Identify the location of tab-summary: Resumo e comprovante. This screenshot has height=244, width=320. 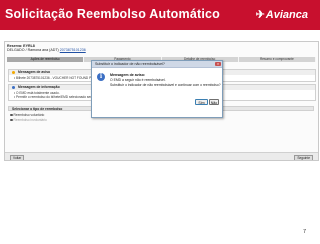
(277, 59).